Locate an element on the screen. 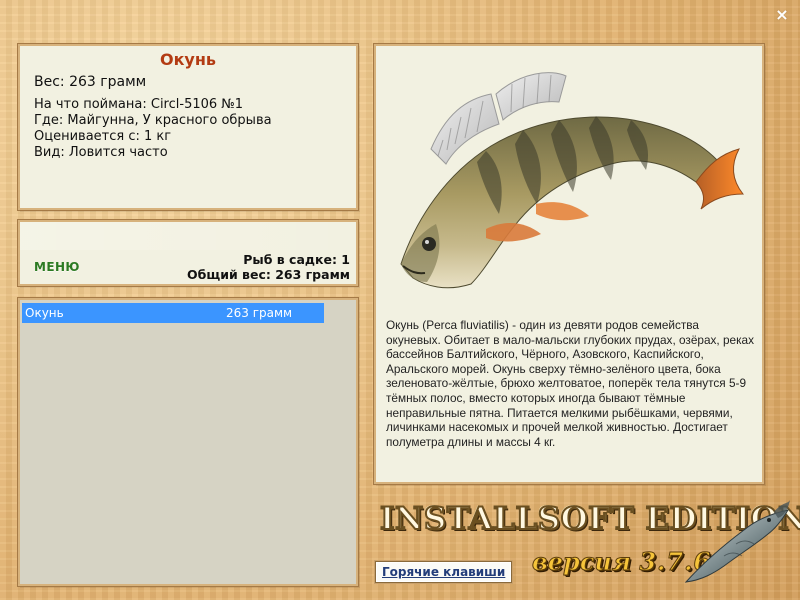 This screenshot has width=800, height=600. catch-location: Где: Майгунна, У красного обрыва is located at coordinates (153, 120).